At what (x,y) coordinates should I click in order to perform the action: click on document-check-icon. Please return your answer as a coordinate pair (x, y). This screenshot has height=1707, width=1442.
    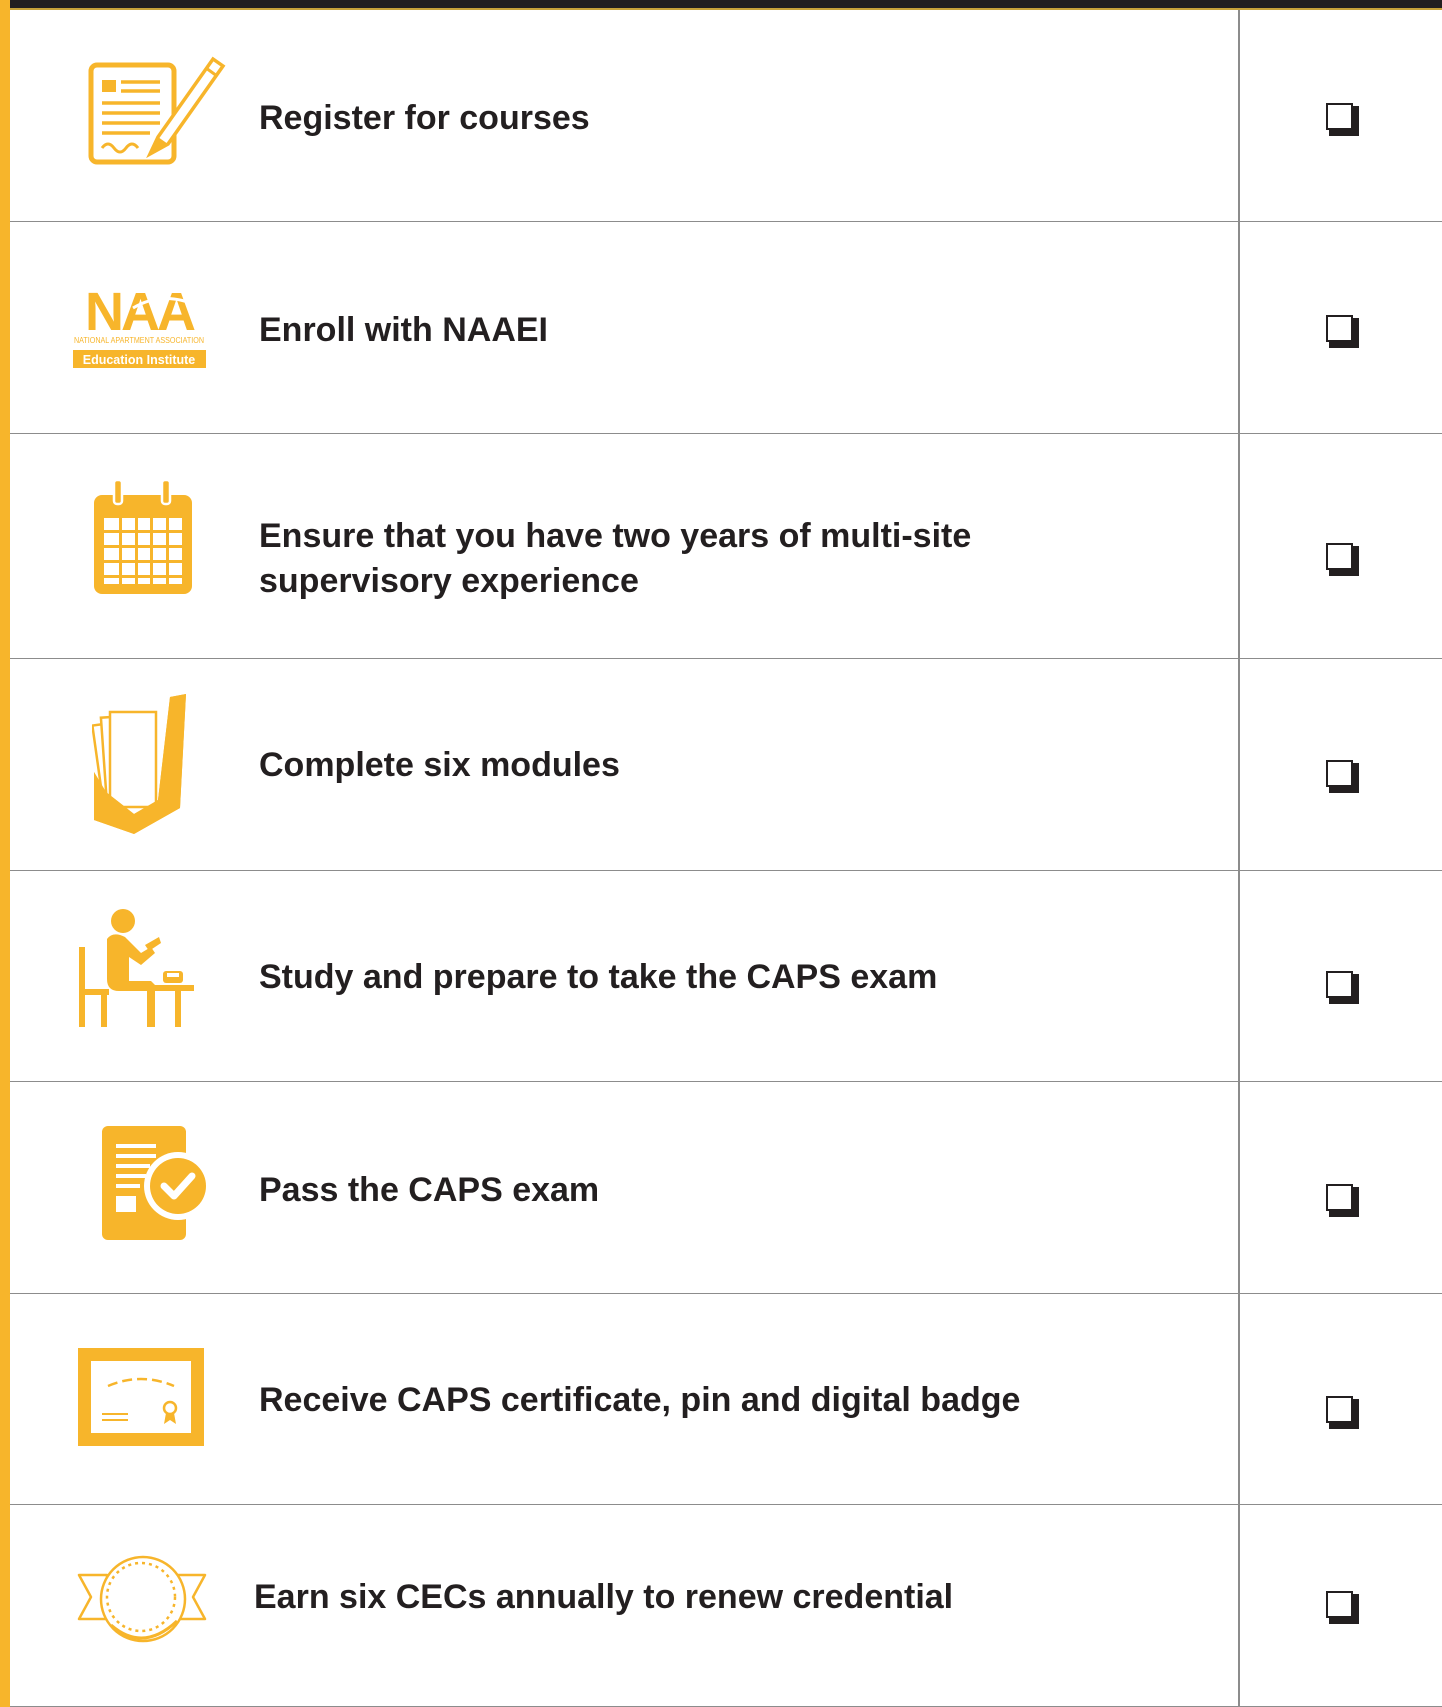
    Looking at the image, I should click on (159, 1184).